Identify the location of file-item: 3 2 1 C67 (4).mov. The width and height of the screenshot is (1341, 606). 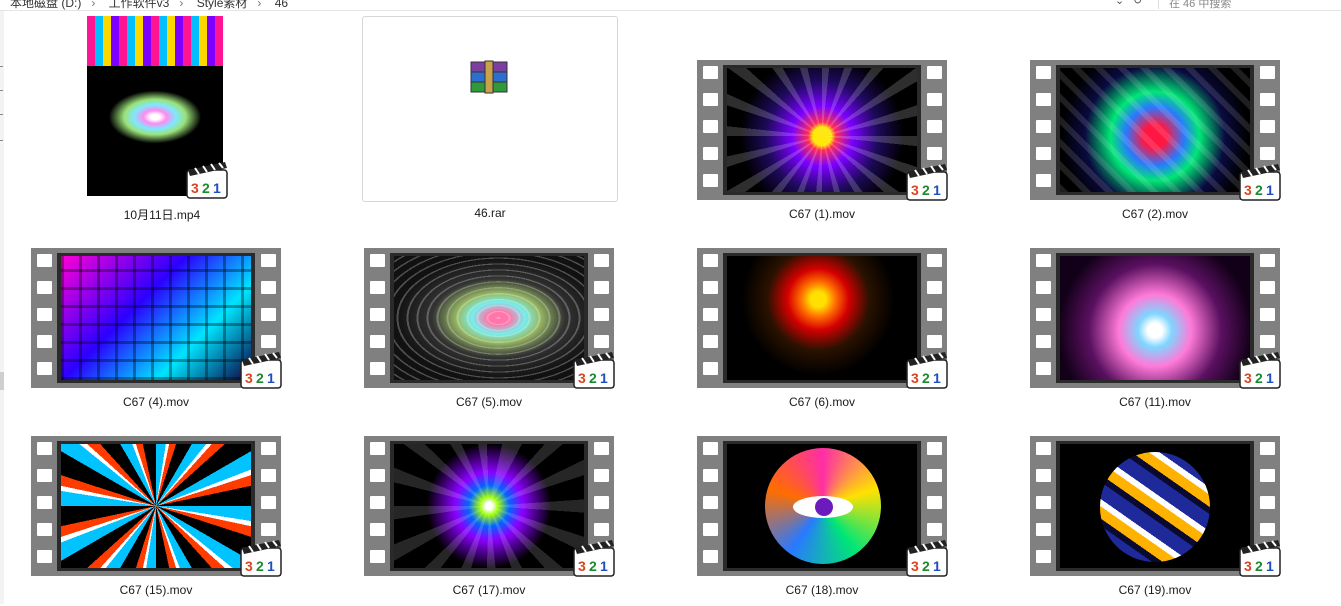
(156, 333).